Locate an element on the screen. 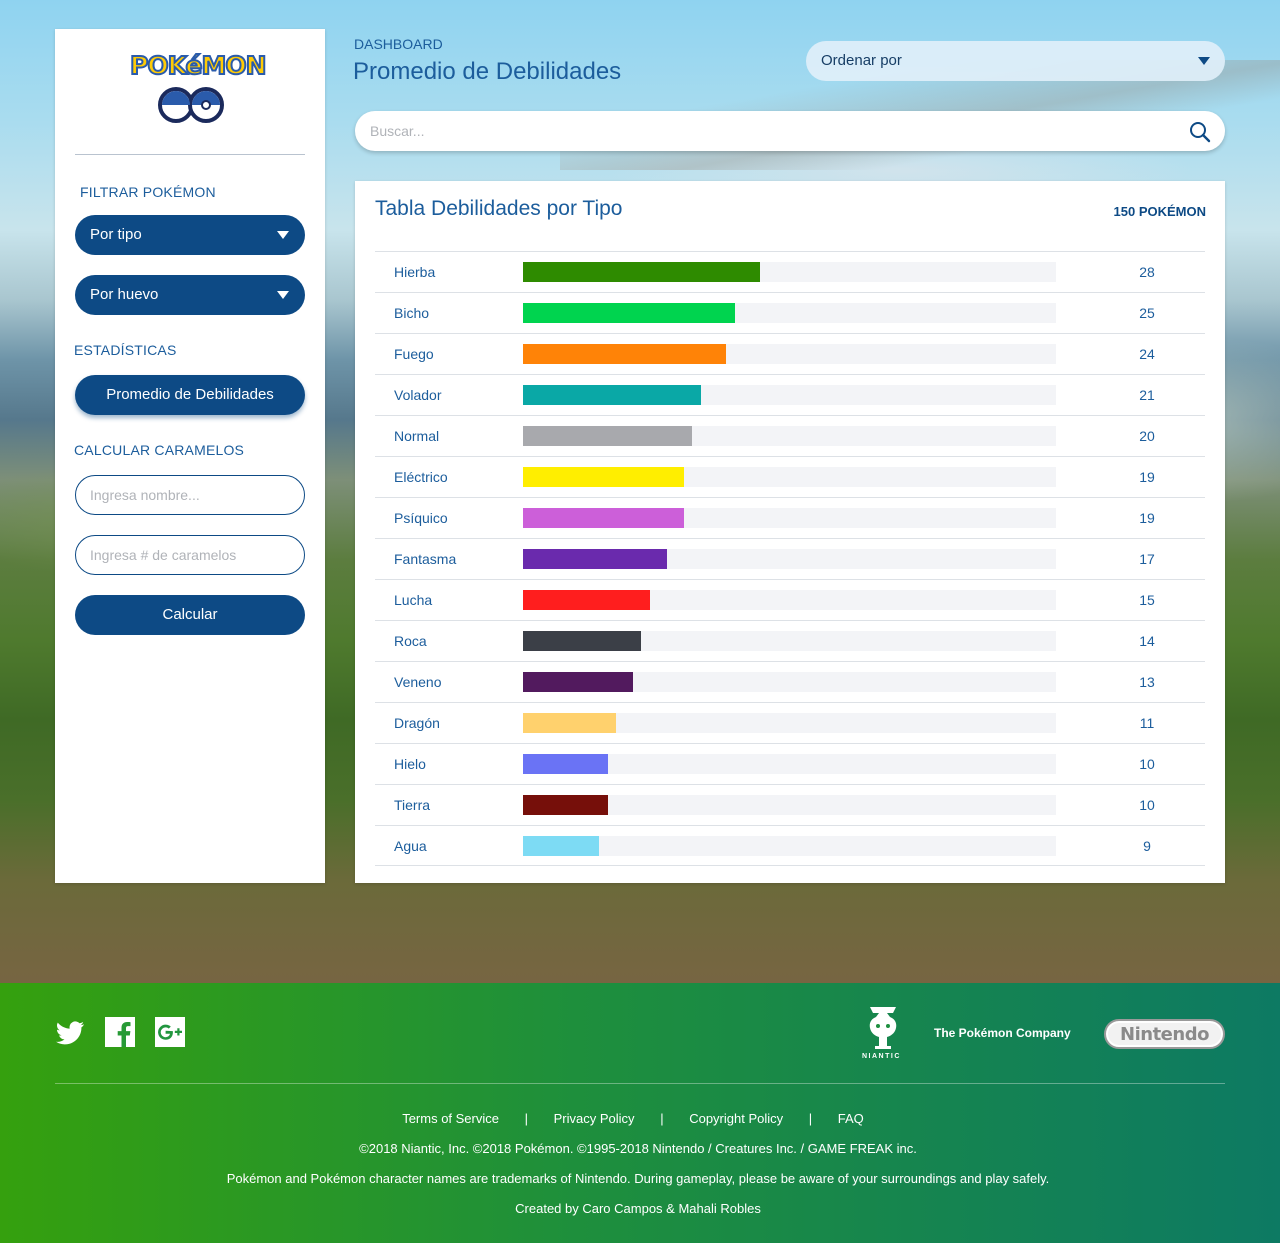  nintendo-logo: Nintendo is located at coordinates (1164, 1034).